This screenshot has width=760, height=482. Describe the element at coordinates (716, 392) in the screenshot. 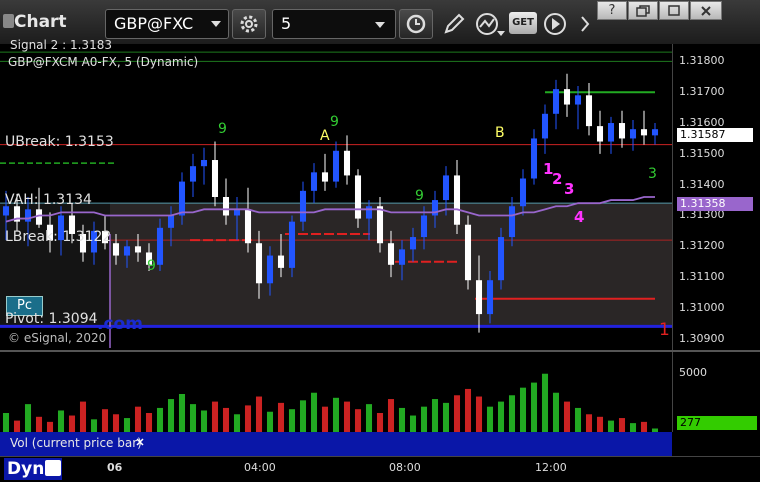

I see `volume-axis: 5000 277` at that location.